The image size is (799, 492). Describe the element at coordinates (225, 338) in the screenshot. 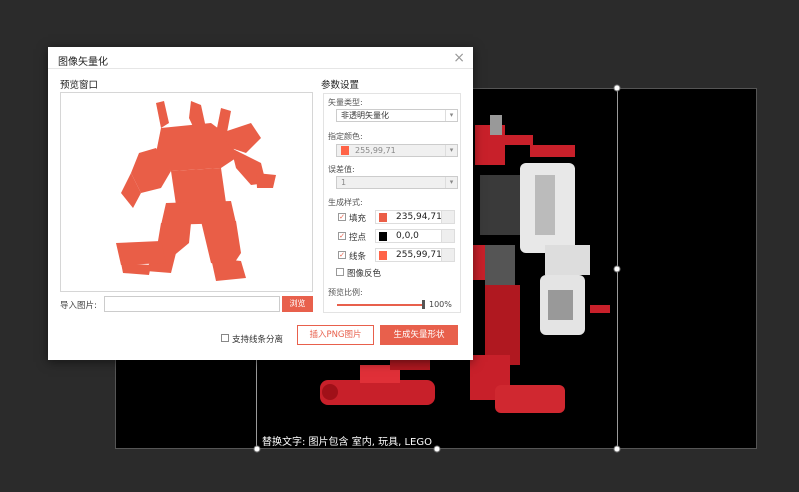

I see `separate-lines-checkbox` at that location.